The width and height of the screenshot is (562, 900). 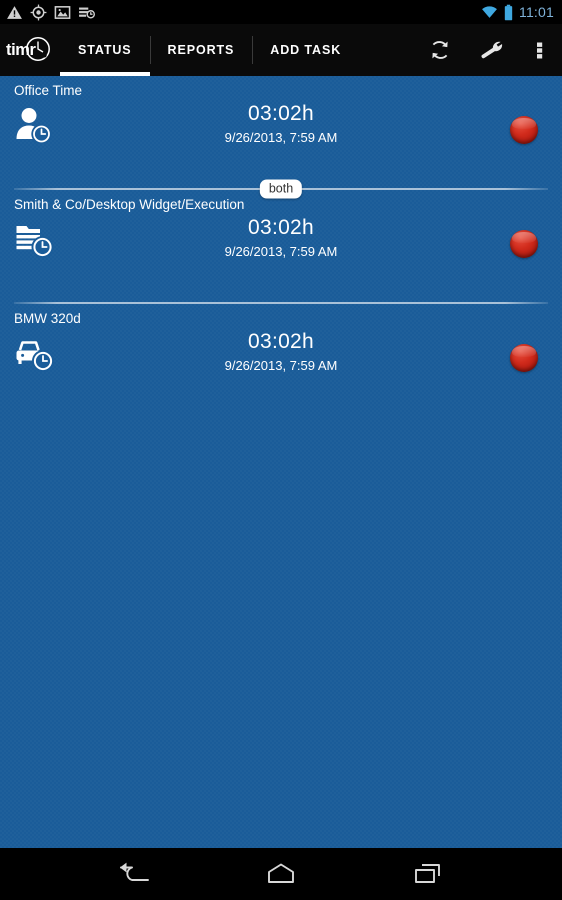 I want to click on status-bar-system-icons: 11:01, so click(x=517, y=12).